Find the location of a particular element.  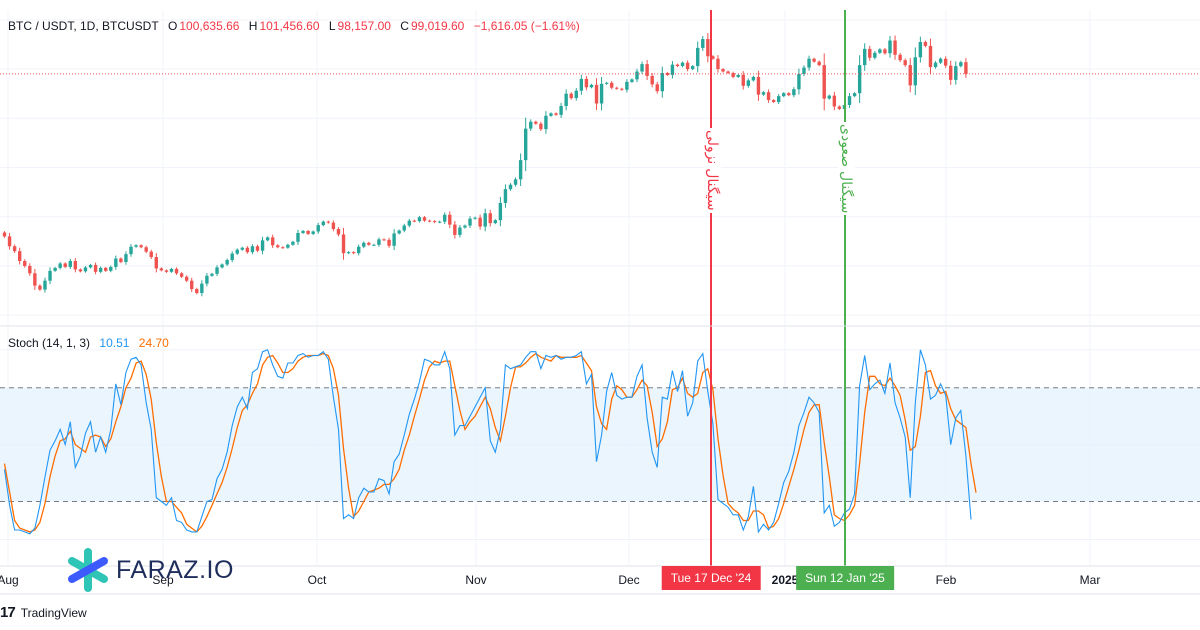

faraz-star-icon is located at coordinates (88, 570).